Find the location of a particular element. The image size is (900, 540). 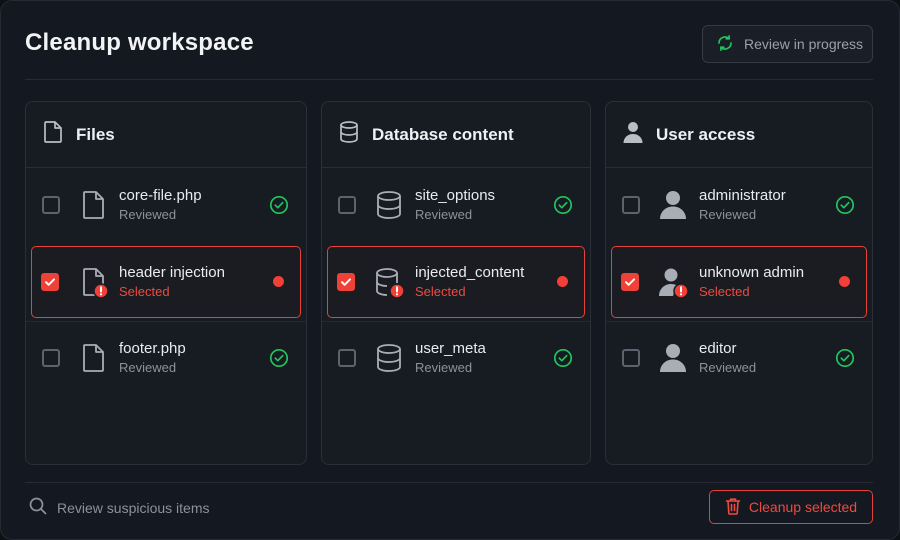

list-item-selected: header injection Selected is located at coordinates (166, 282).